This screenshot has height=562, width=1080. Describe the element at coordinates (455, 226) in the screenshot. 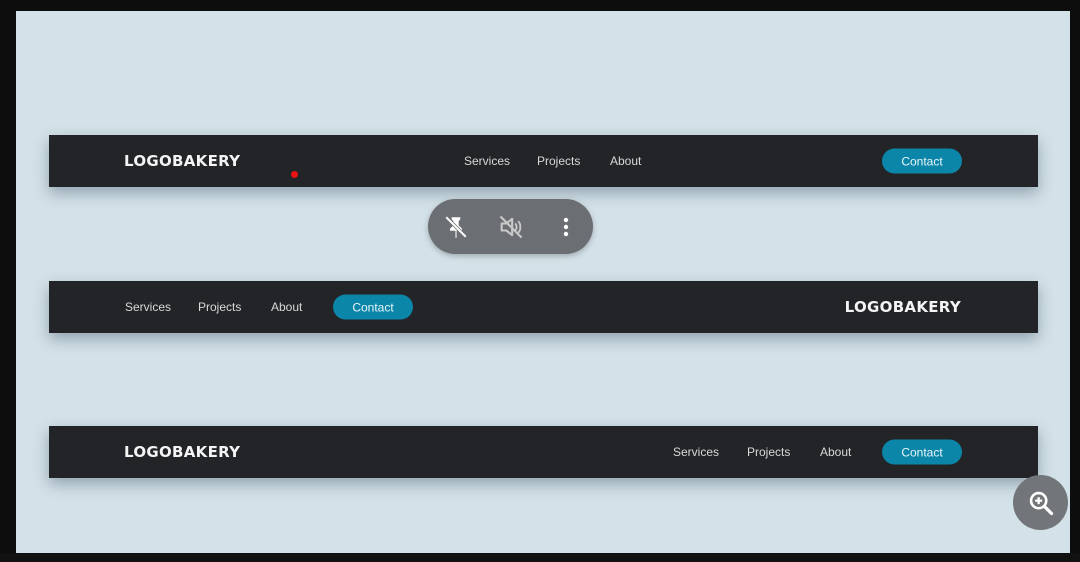

I see `unpin-icon` at that location.